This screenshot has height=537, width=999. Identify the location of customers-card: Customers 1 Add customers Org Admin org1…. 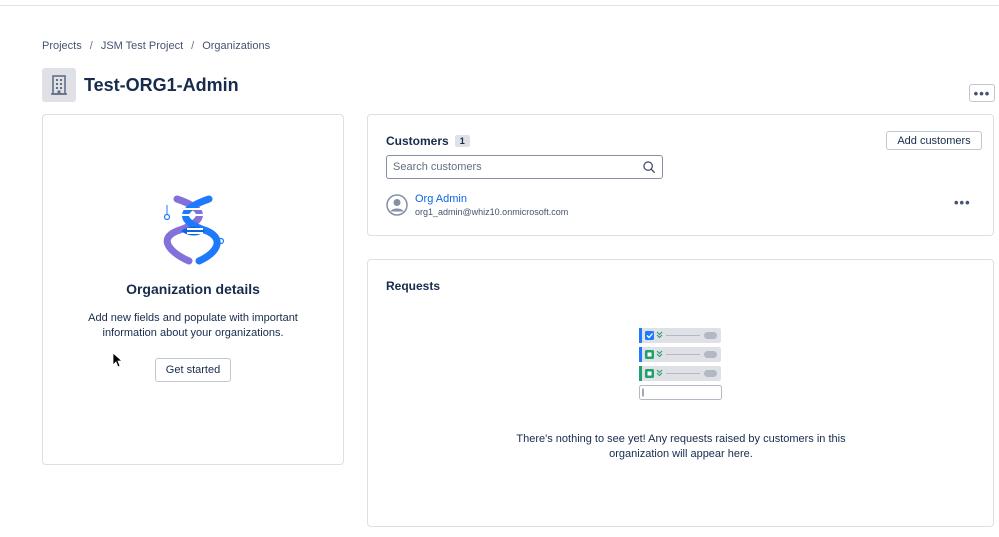
(680, 175).